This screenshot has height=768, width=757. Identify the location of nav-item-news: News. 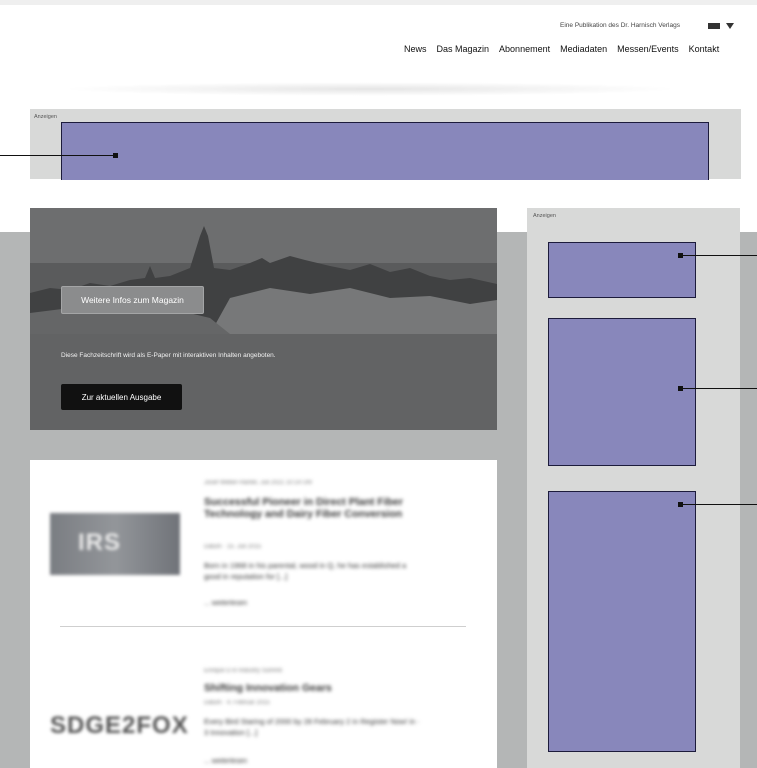
(415, 49).